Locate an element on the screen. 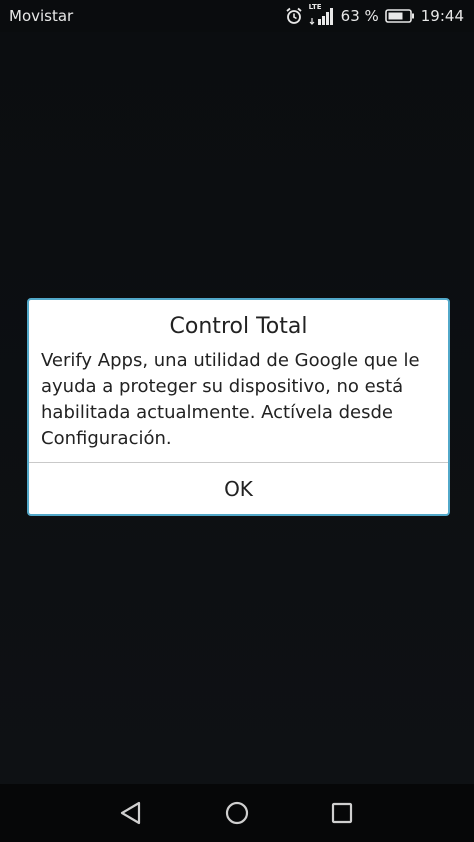 This screenshot has width=474, height=842. home-icon is located at coordinates (237, 813).